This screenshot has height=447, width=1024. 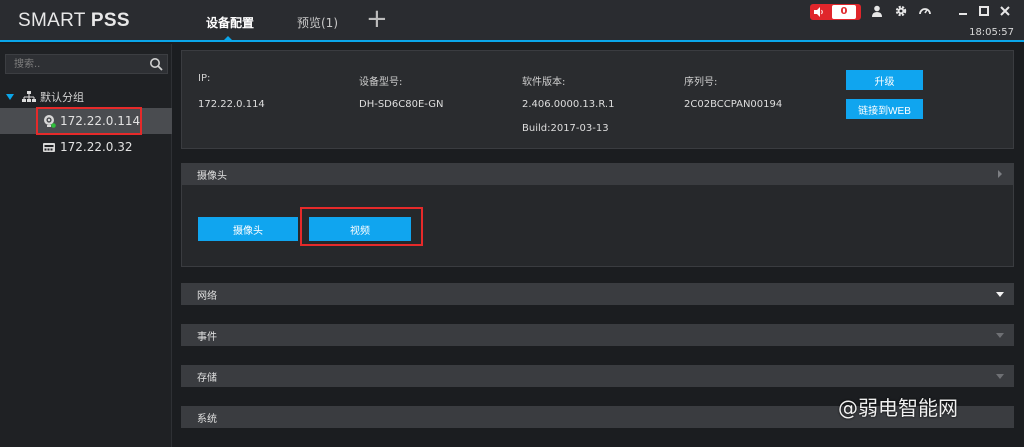 I want to click on tree-group-label: 默认分组, so click(x=62, y=97).